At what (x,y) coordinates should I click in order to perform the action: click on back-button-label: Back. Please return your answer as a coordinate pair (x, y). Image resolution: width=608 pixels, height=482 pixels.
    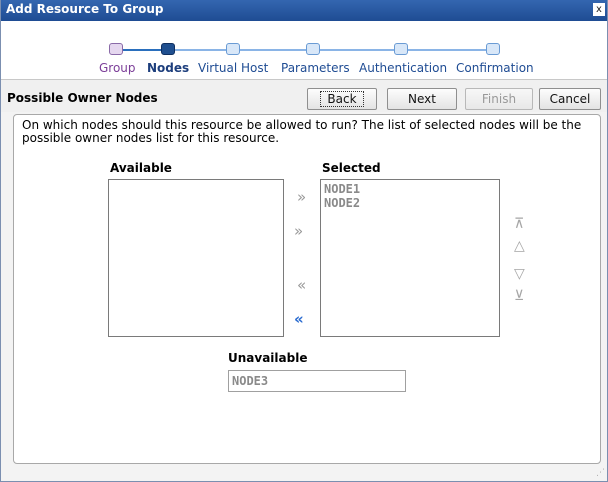
    Looking at the image, I should click on (342, 99).